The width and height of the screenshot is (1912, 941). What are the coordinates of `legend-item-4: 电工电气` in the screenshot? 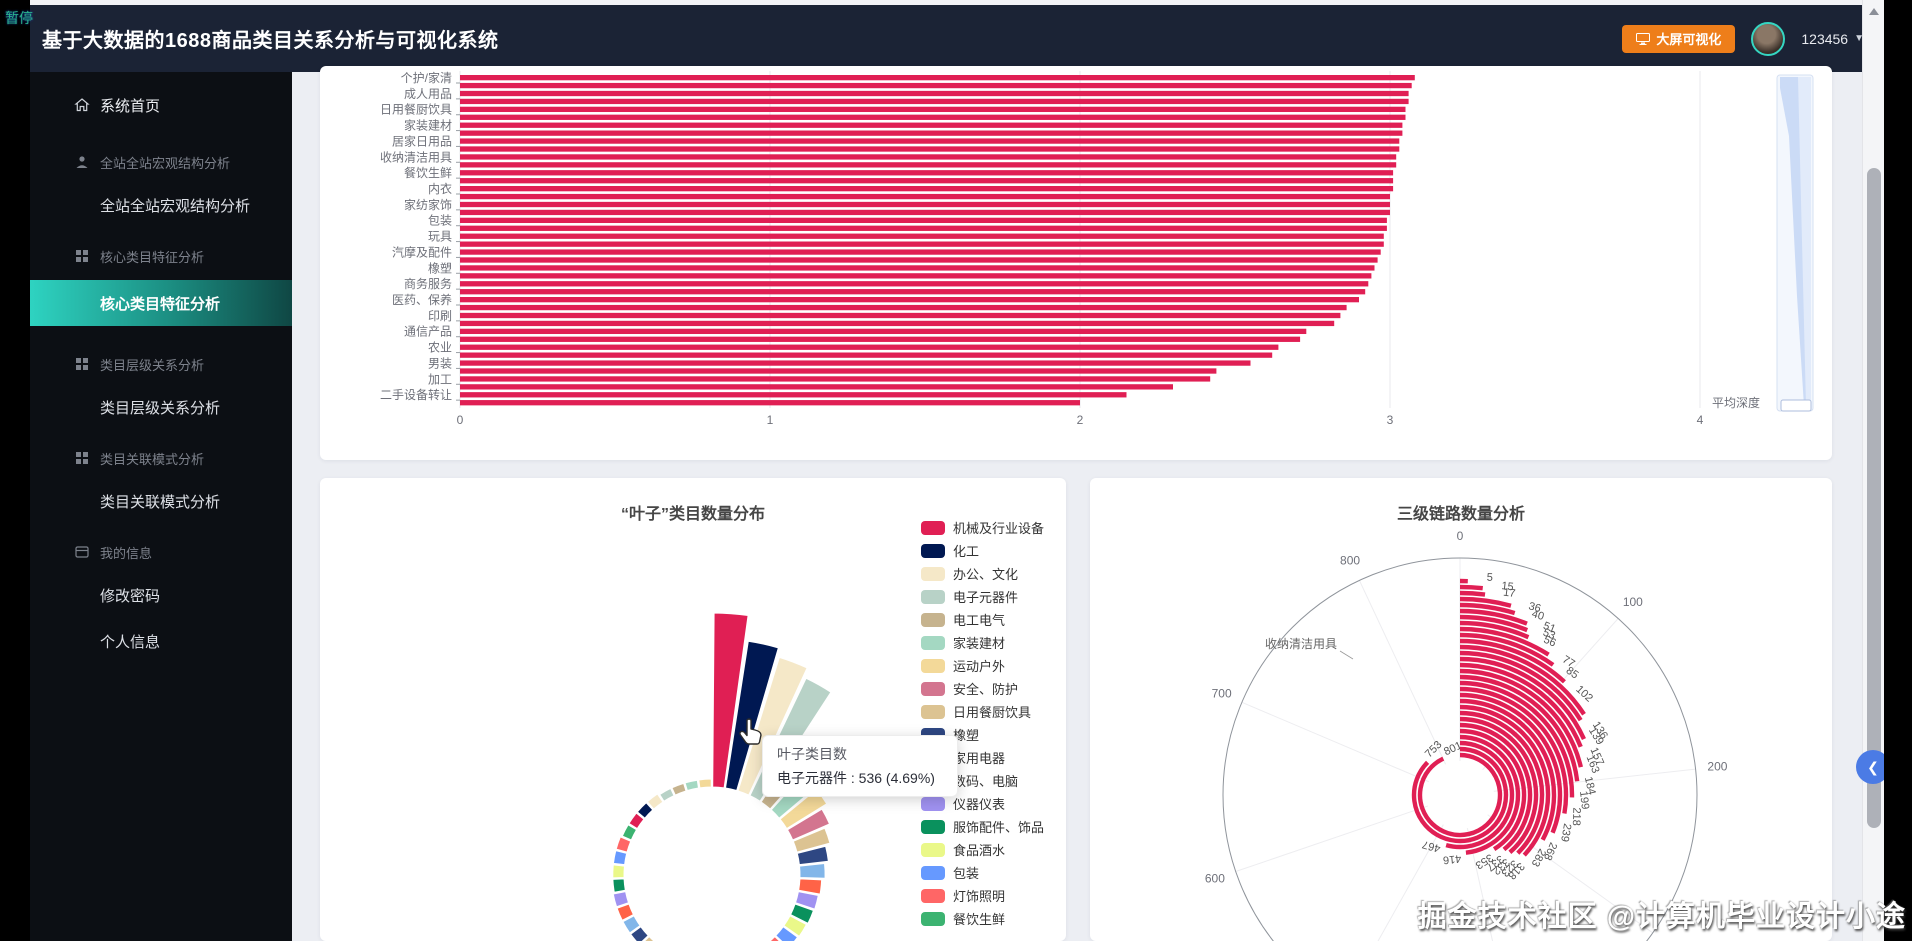 It's located at (982, 619).